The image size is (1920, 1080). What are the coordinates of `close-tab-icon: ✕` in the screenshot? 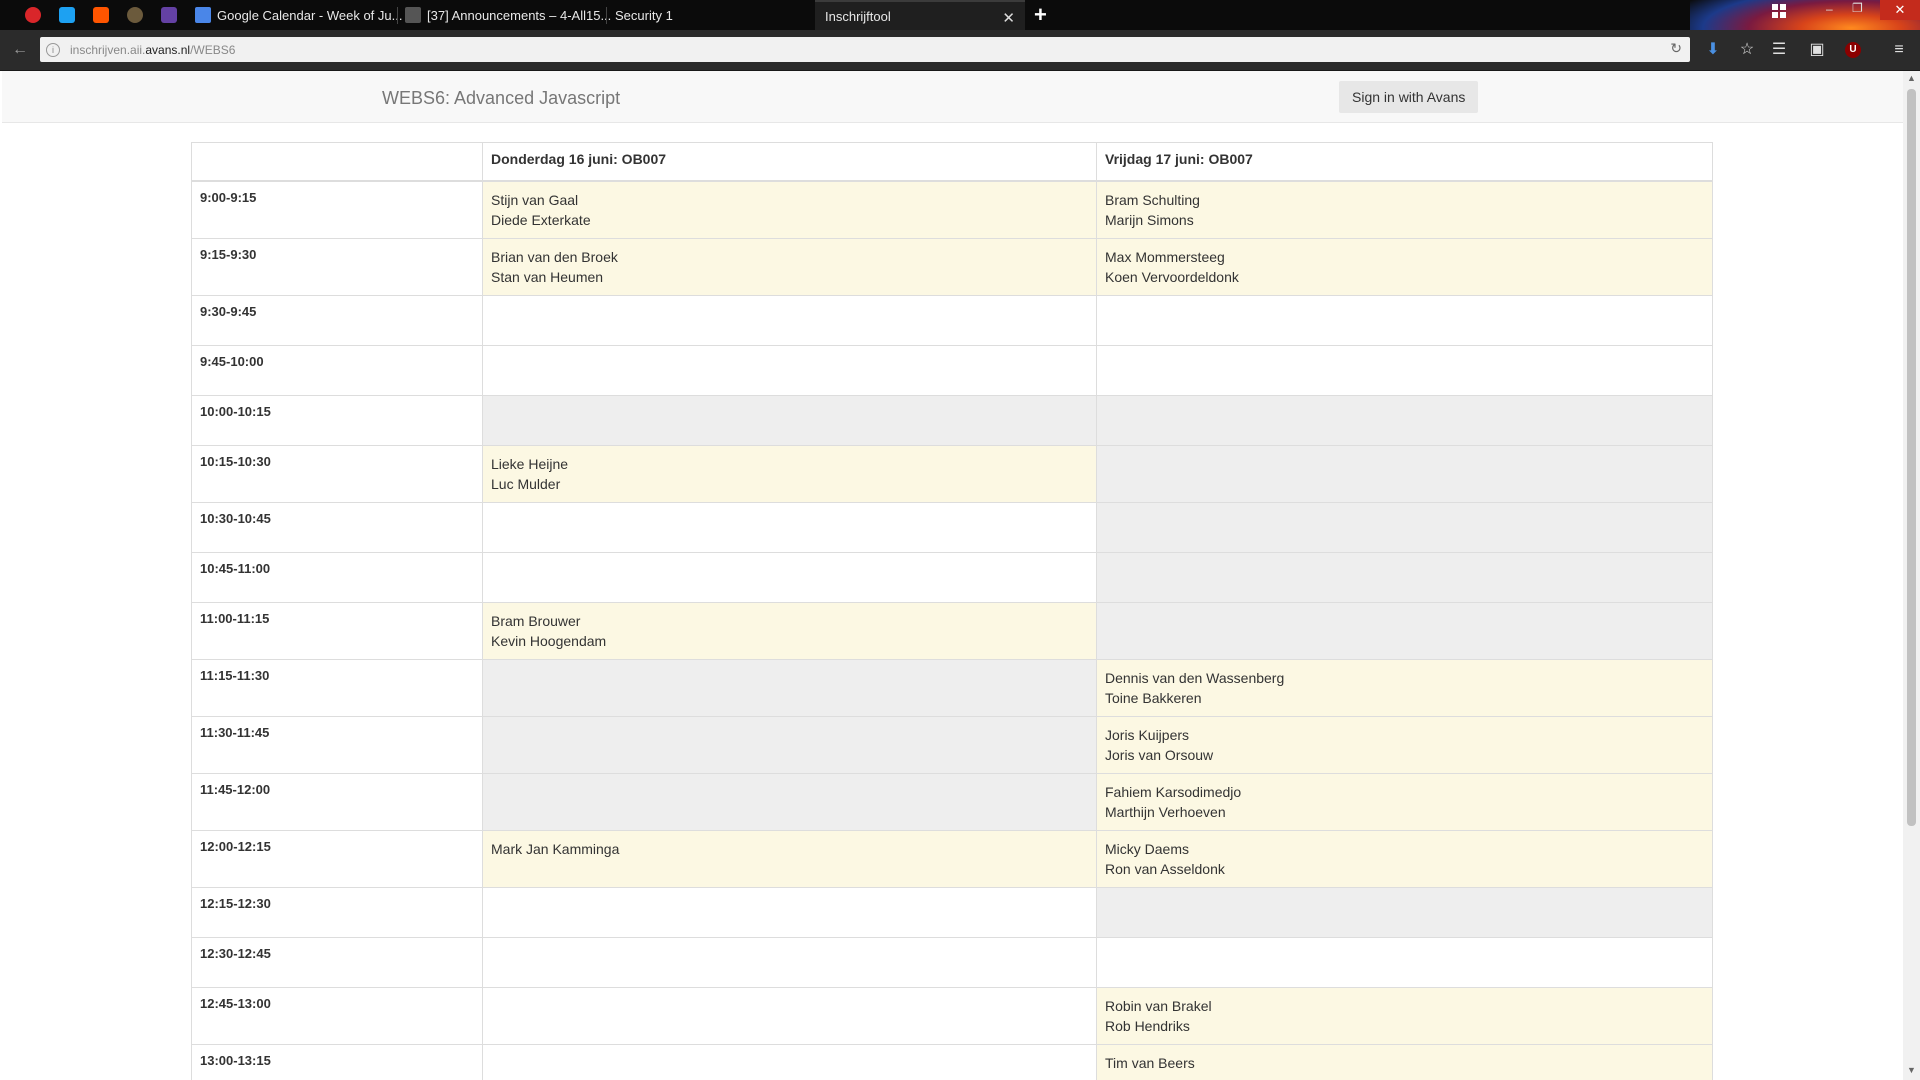 It's located at (1008, 18).